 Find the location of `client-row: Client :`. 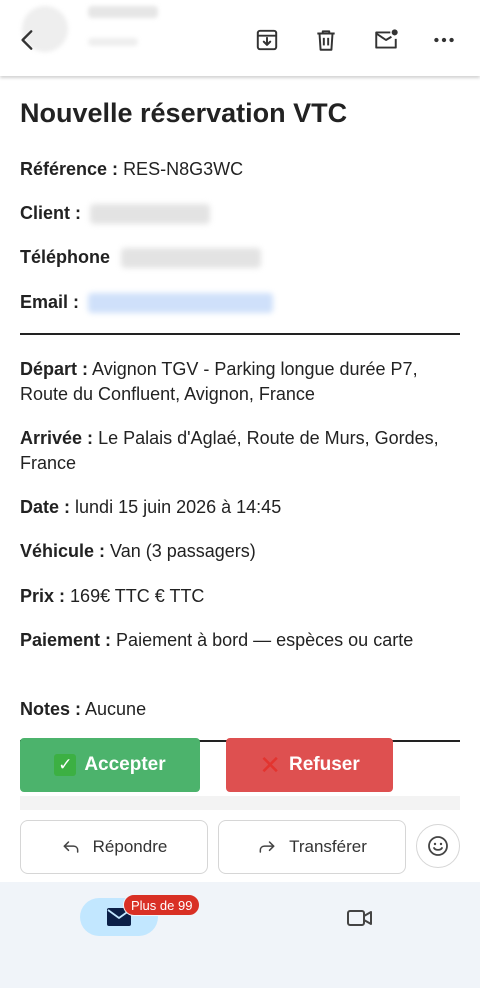

client-row: Client : is located at coordinates (240, 213).